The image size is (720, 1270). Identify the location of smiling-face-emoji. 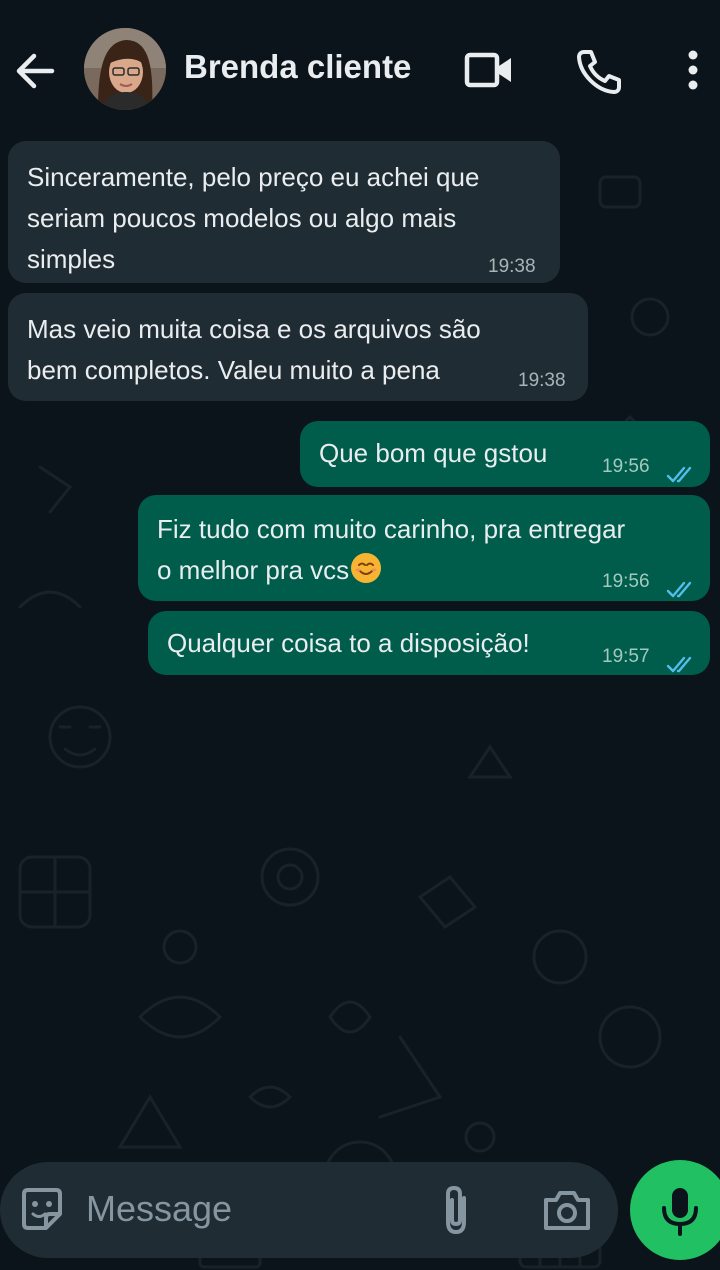
(366, 568).